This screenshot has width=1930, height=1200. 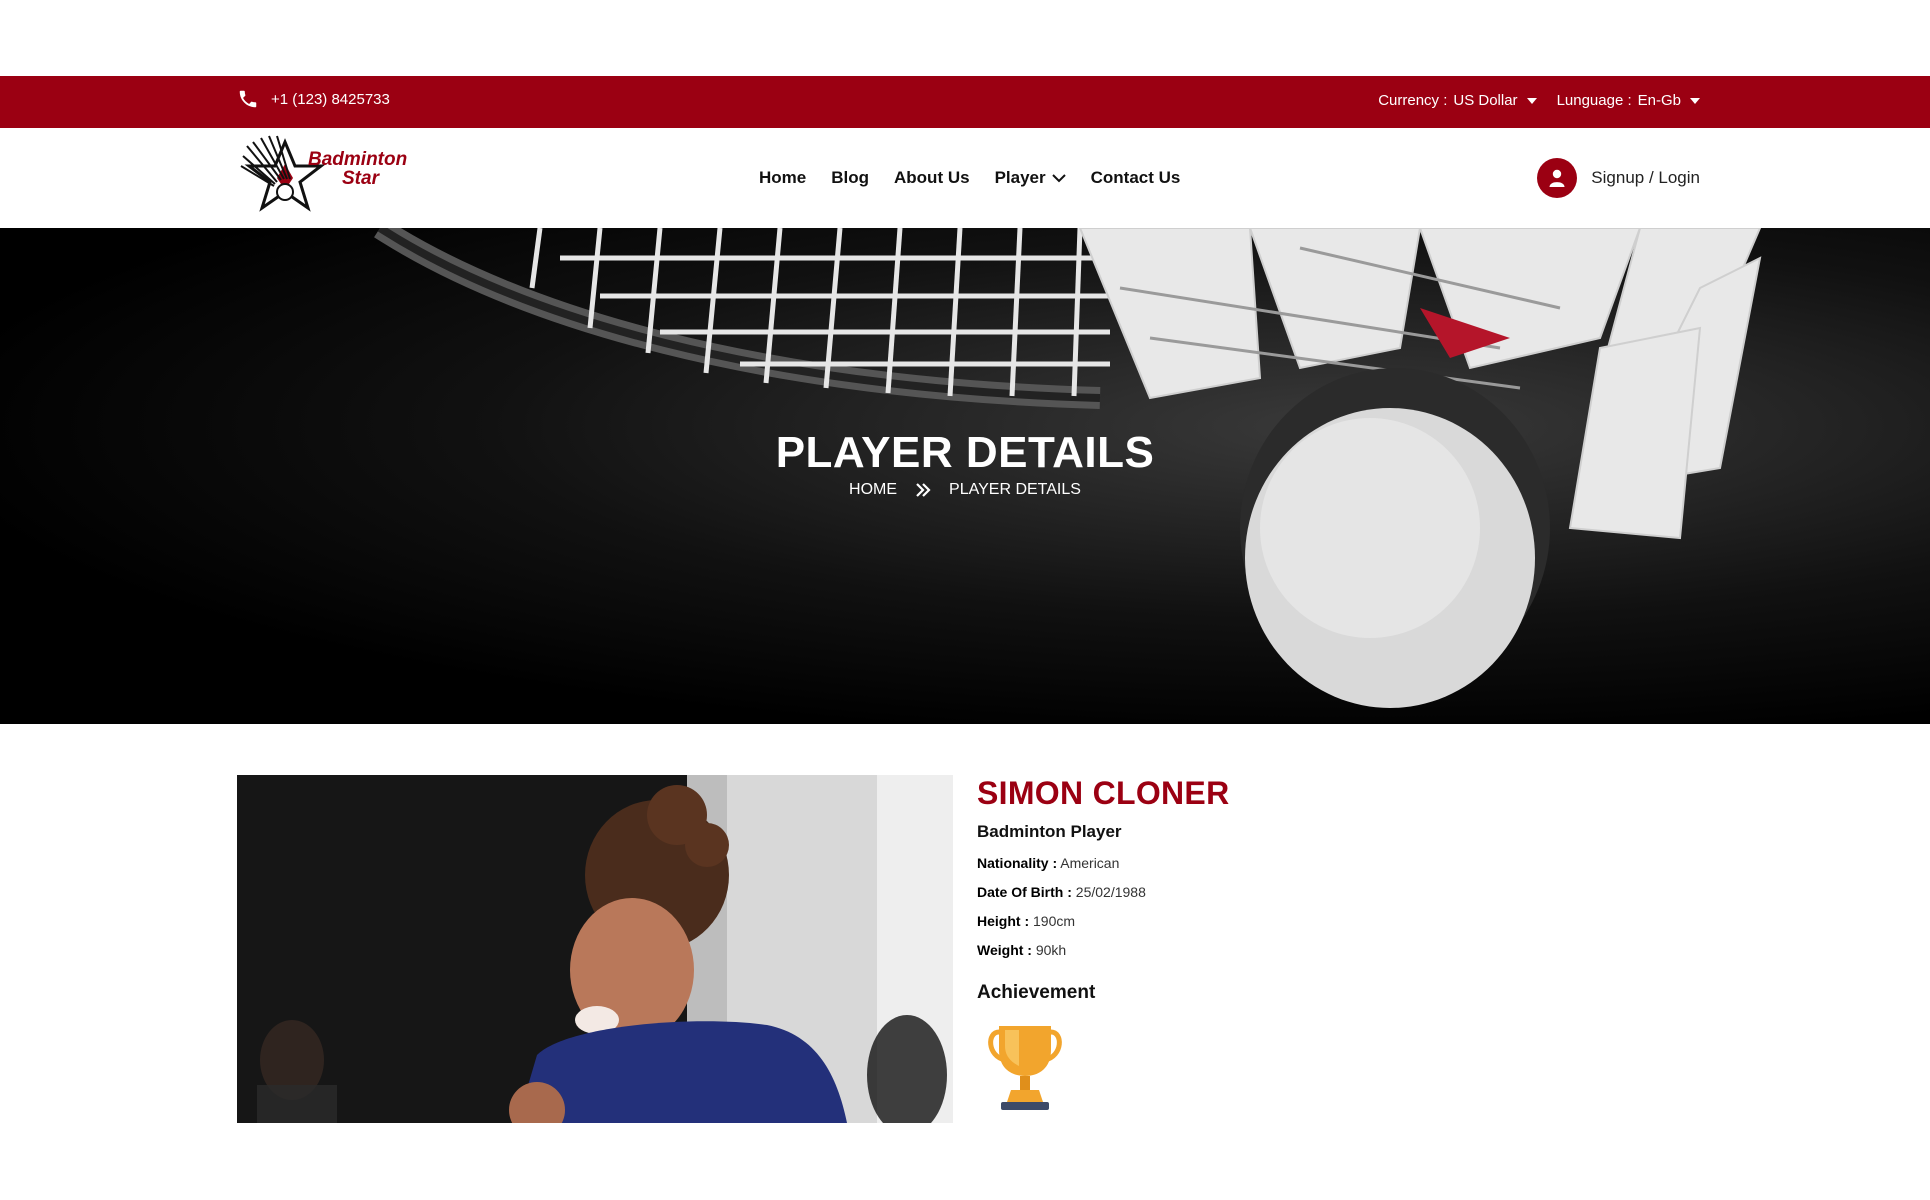 I want to click on breadcrumb-home: HOME, so click(x=873, y=490).